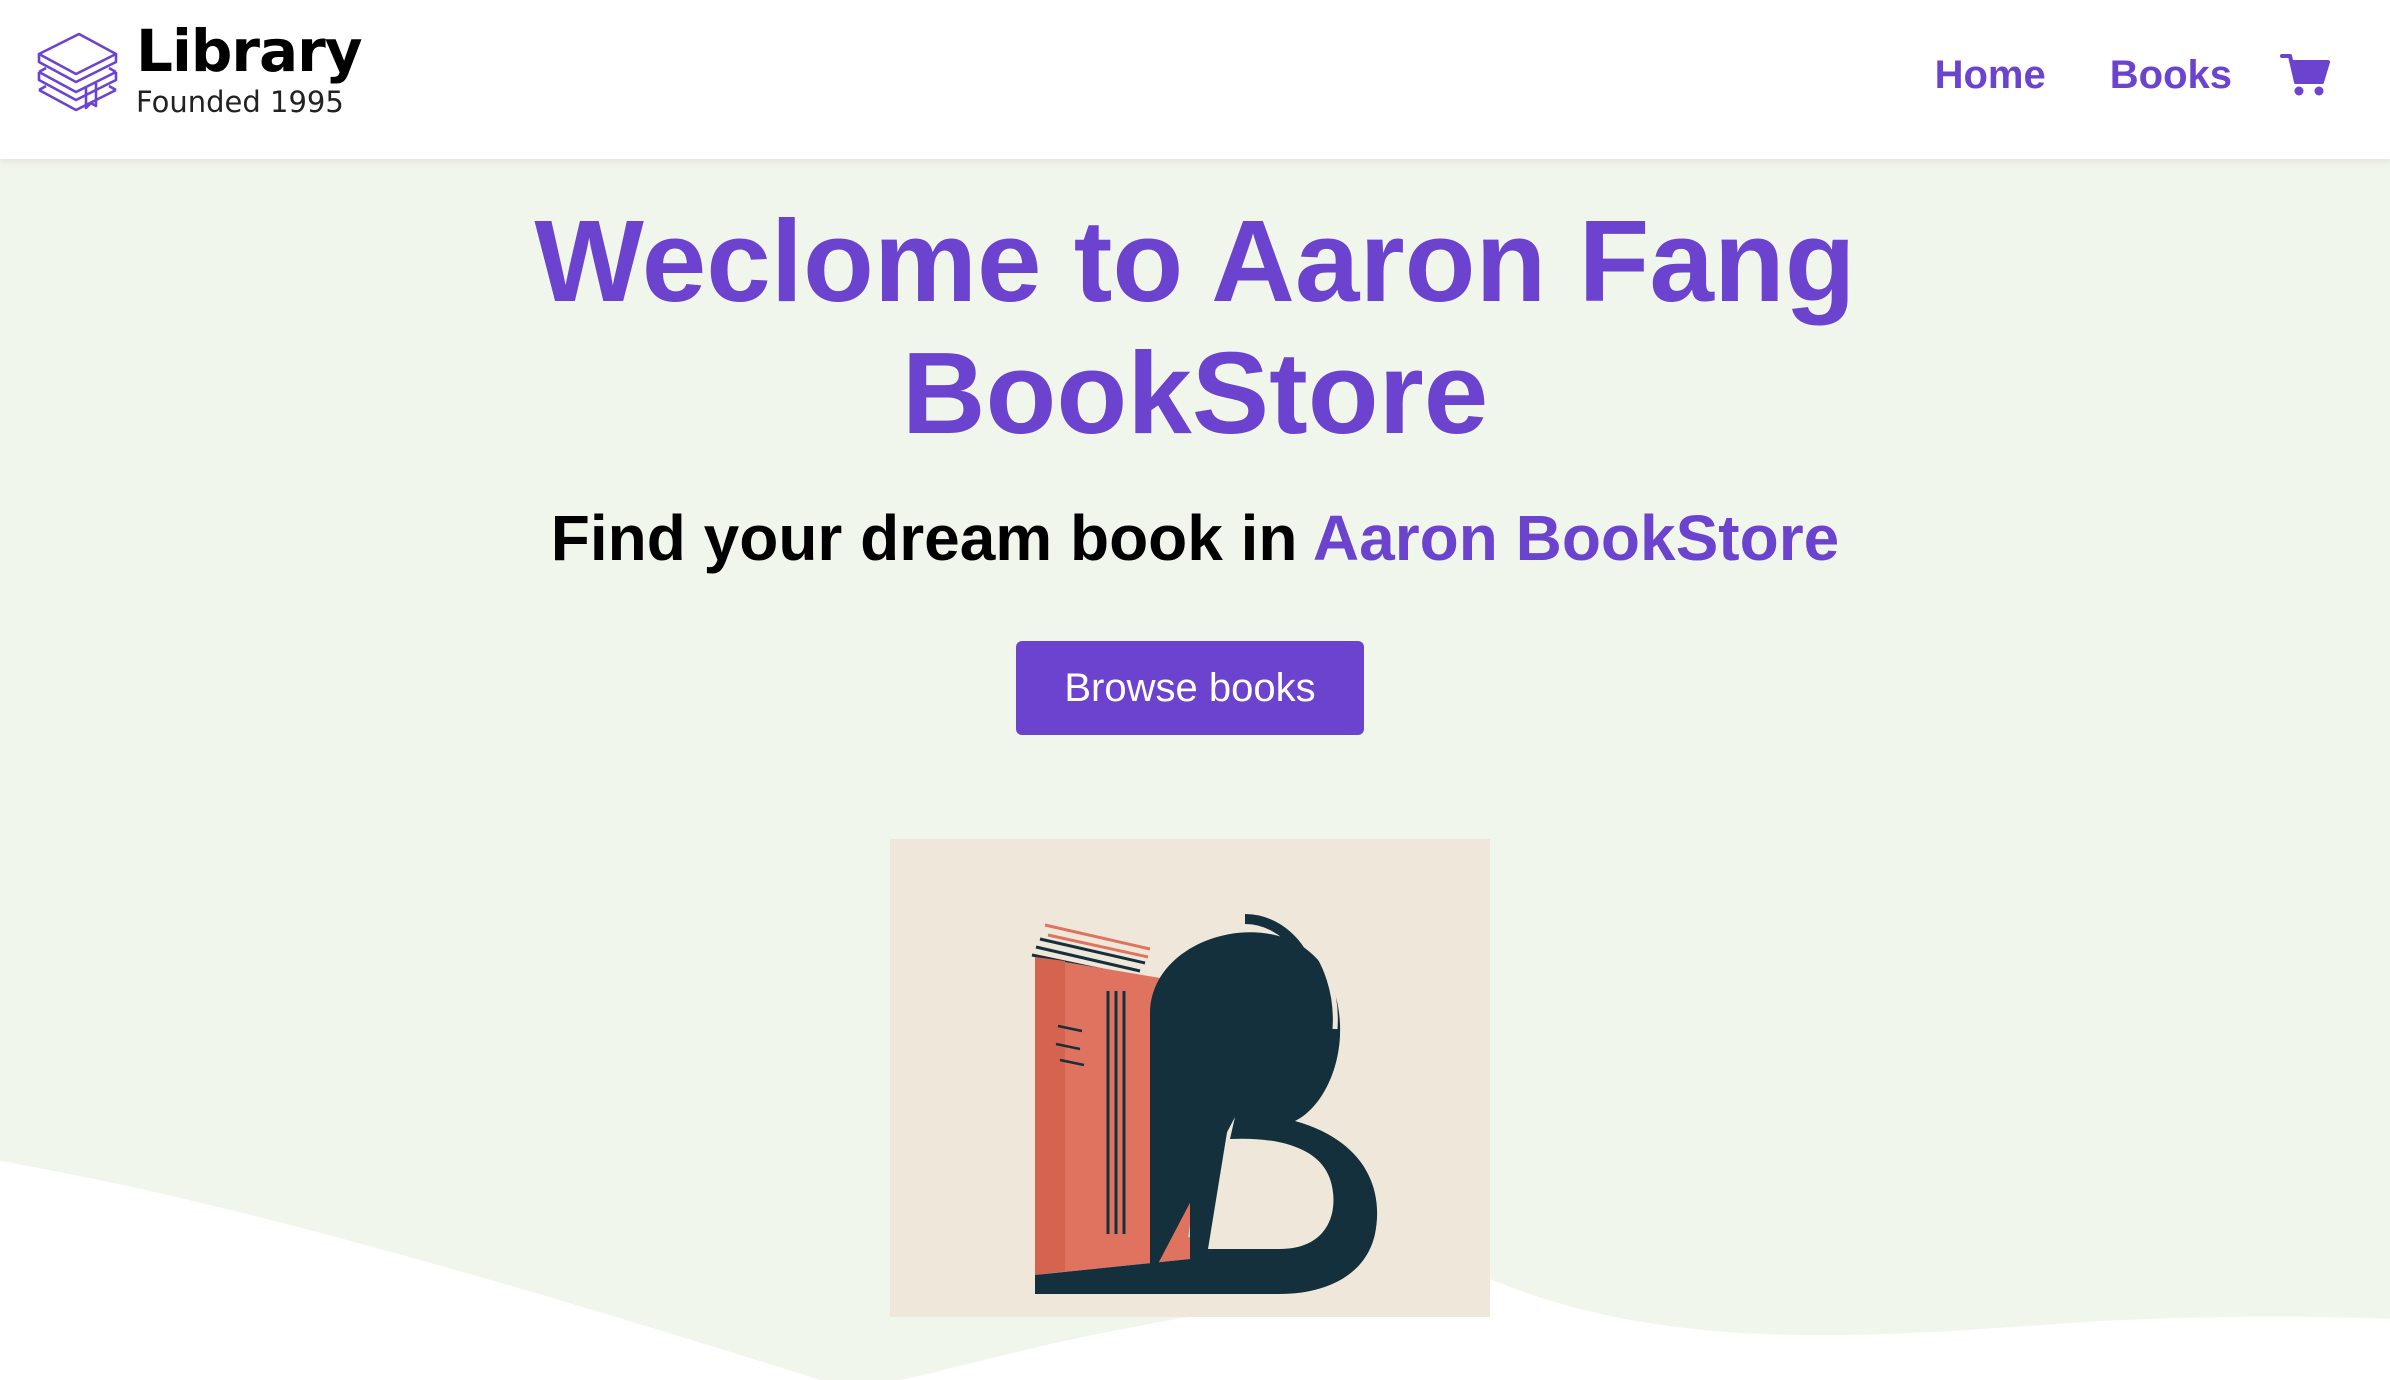 This screenshot has width=2390, height=1380. What do you see at coordinates (1990, 75) in the screenshot?
I see `nav-link-home: Home` at bounding box center [1990, 75].